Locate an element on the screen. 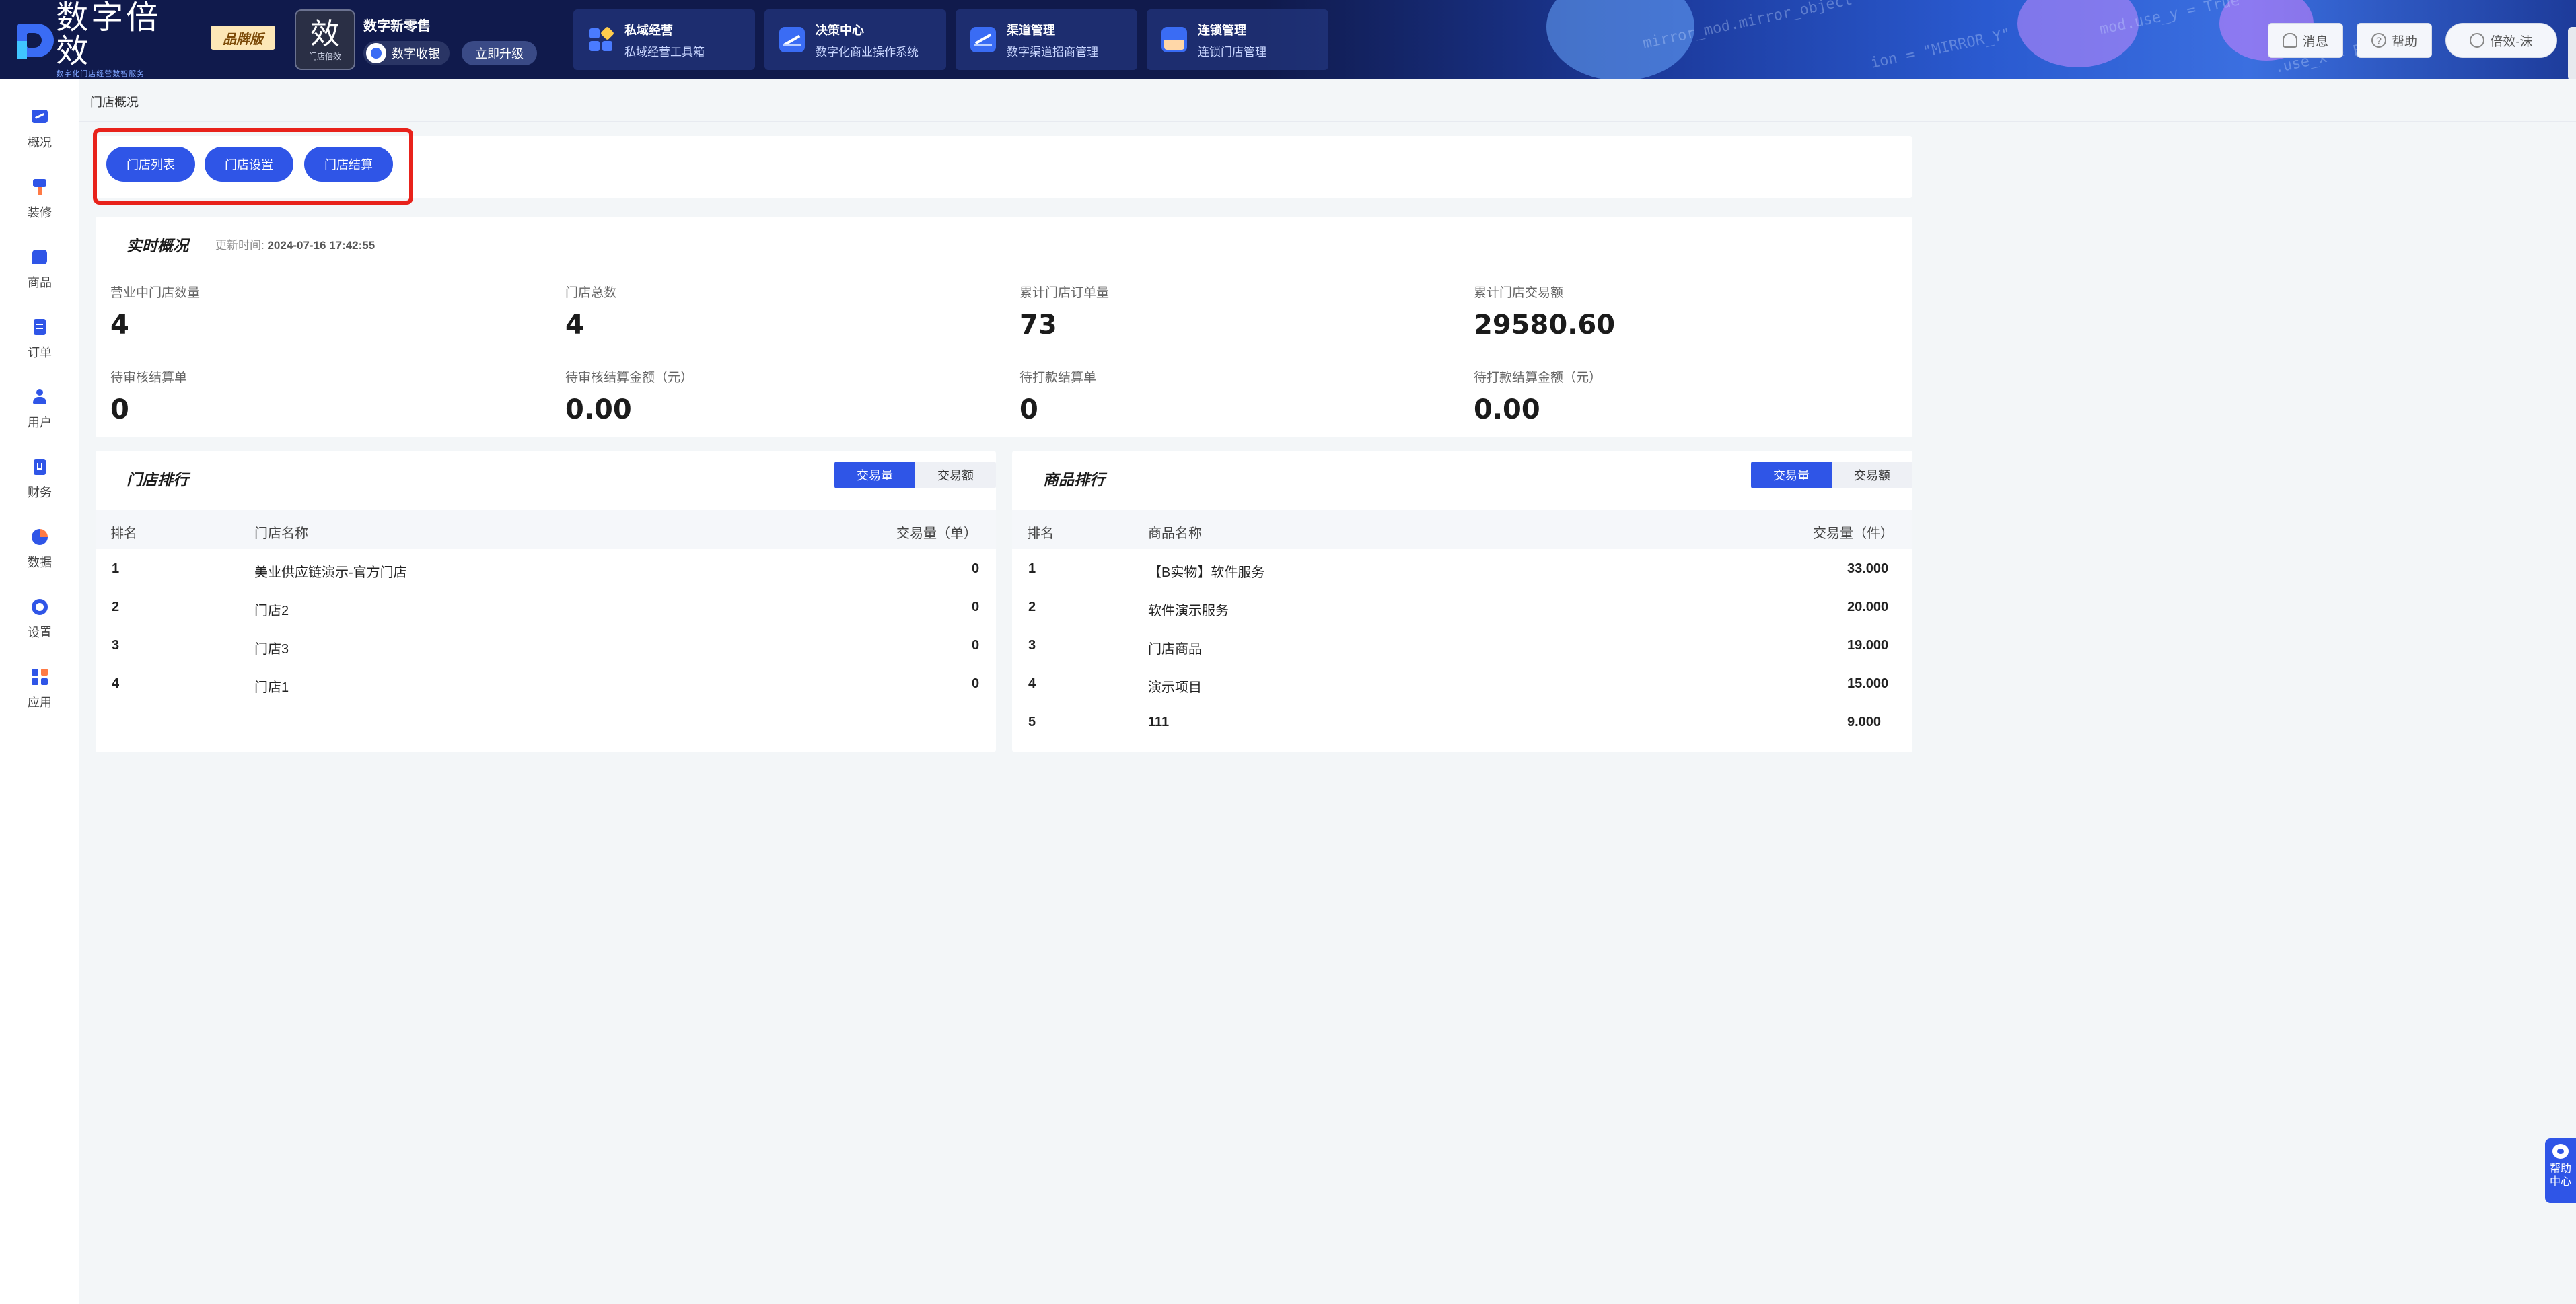 This screenshot has height=1304, width=2576. update-time: 更新时间: 2024-07-16 17:42:55 is located at coordinates (295, 244).